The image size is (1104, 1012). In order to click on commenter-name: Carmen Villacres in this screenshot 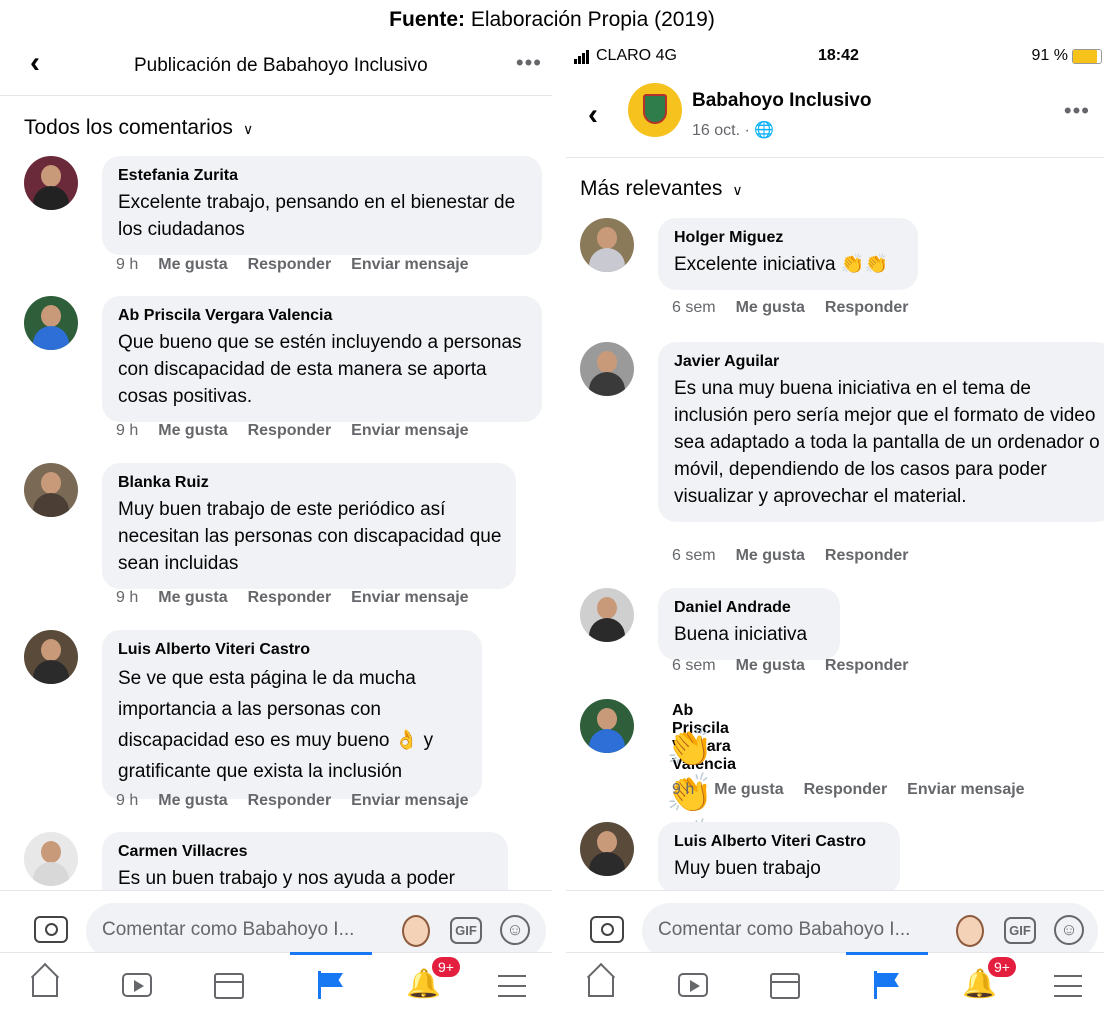, I will do `click(306, 852)`.